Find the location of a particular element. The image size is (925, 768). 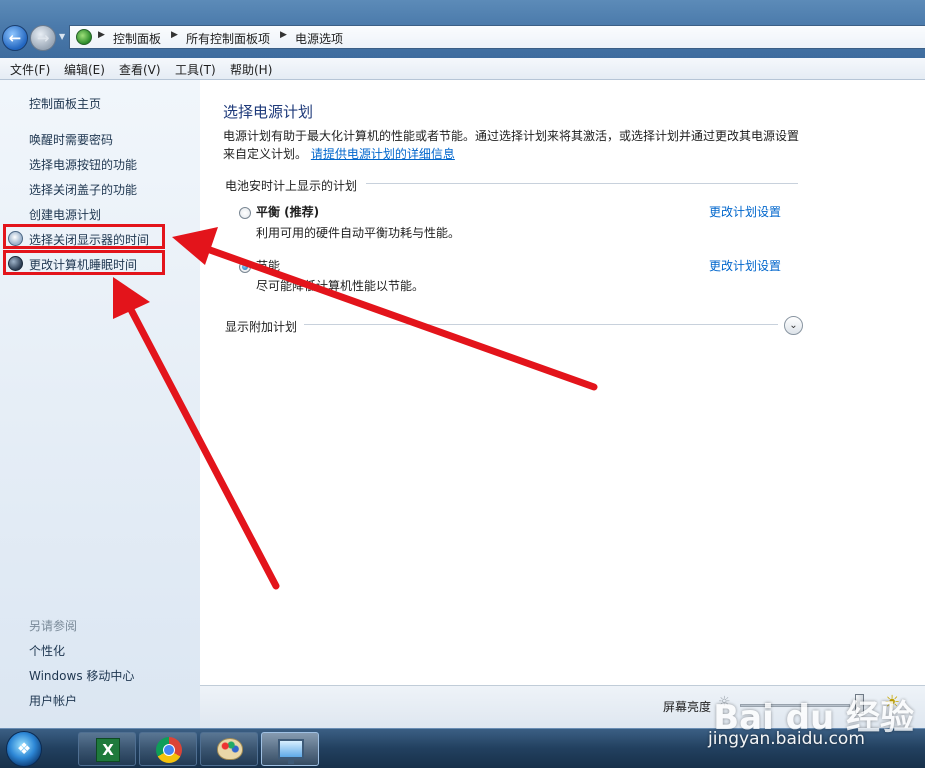

menu-help: 帮助(H) is located at coordinates (251, 69).